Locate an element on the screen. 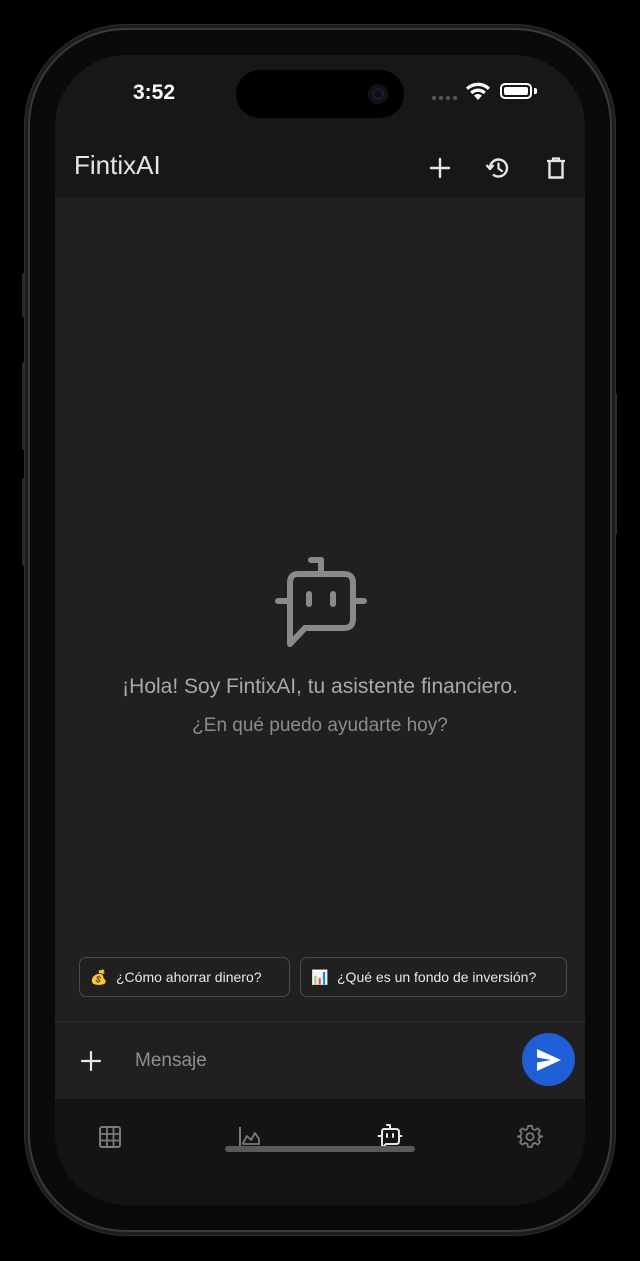 The width and height of the screenshot is (640, 1261). robot-chat-icon is located at coordinates (321, 602).